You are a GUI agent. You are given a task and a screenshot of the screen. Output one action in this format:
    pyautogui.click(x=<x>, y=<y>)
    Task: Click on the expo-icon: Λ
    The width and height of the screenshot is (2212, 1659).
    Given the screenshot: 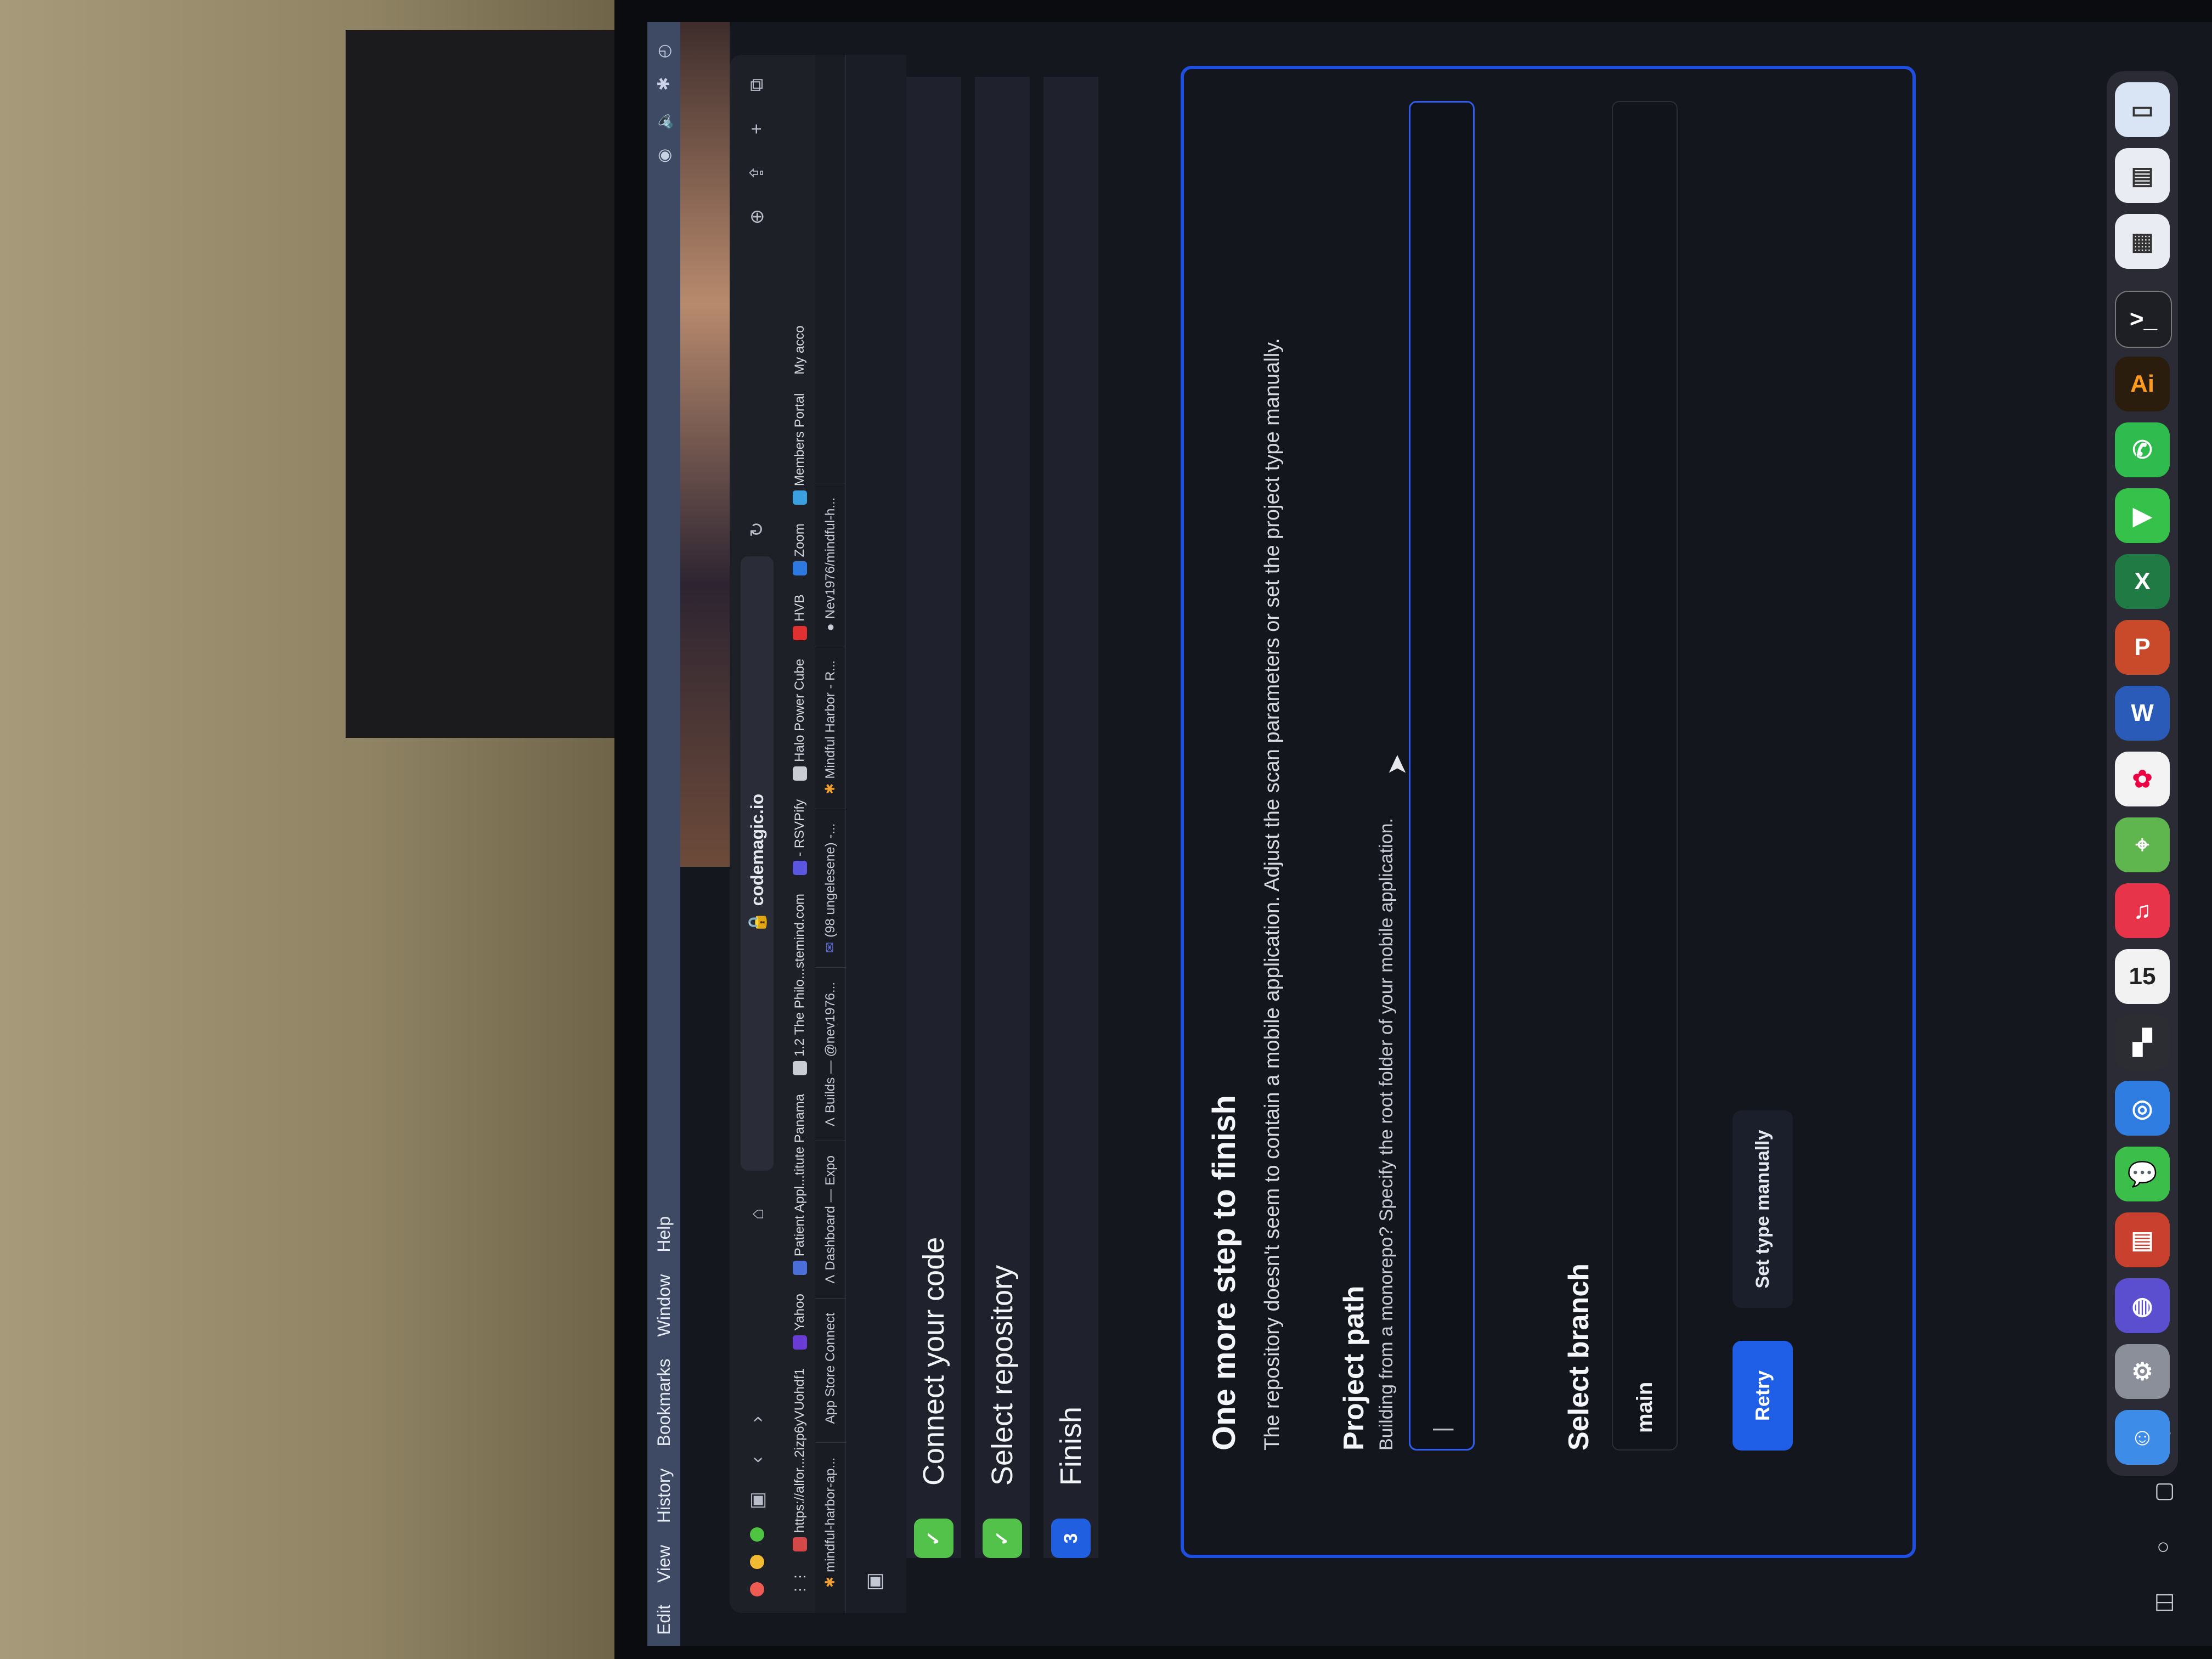 What is the action you would take?
    pyautogui.click(x=830, y=1279)
    